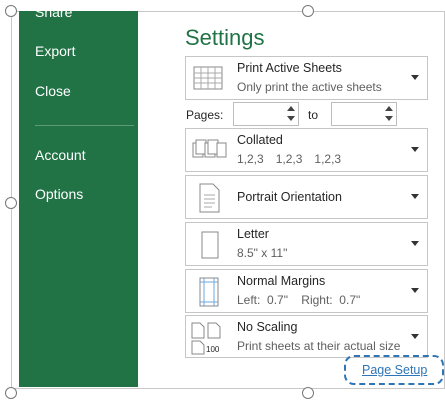  What do you see at coordinates (308, 393) in the screenshot?
I see `resize-handle-bottom-middle` at bounding box center [308, 393].